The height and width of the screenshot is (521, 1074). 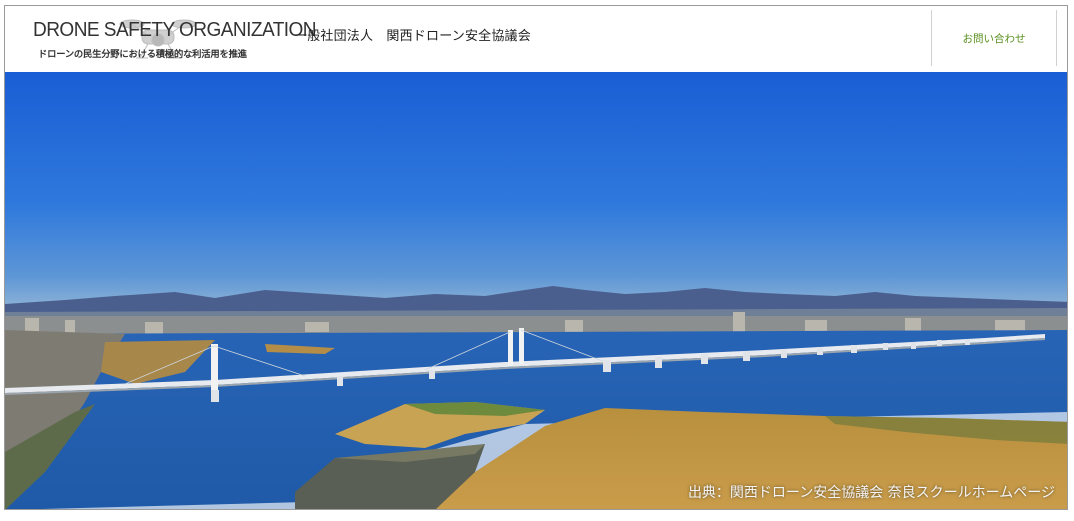 What do you see at coordinates (412, 36) in the screenshot?
I see `organization-name: 一般社団法人 関西ドローン安全協議会` at bounding box center [412, 36].